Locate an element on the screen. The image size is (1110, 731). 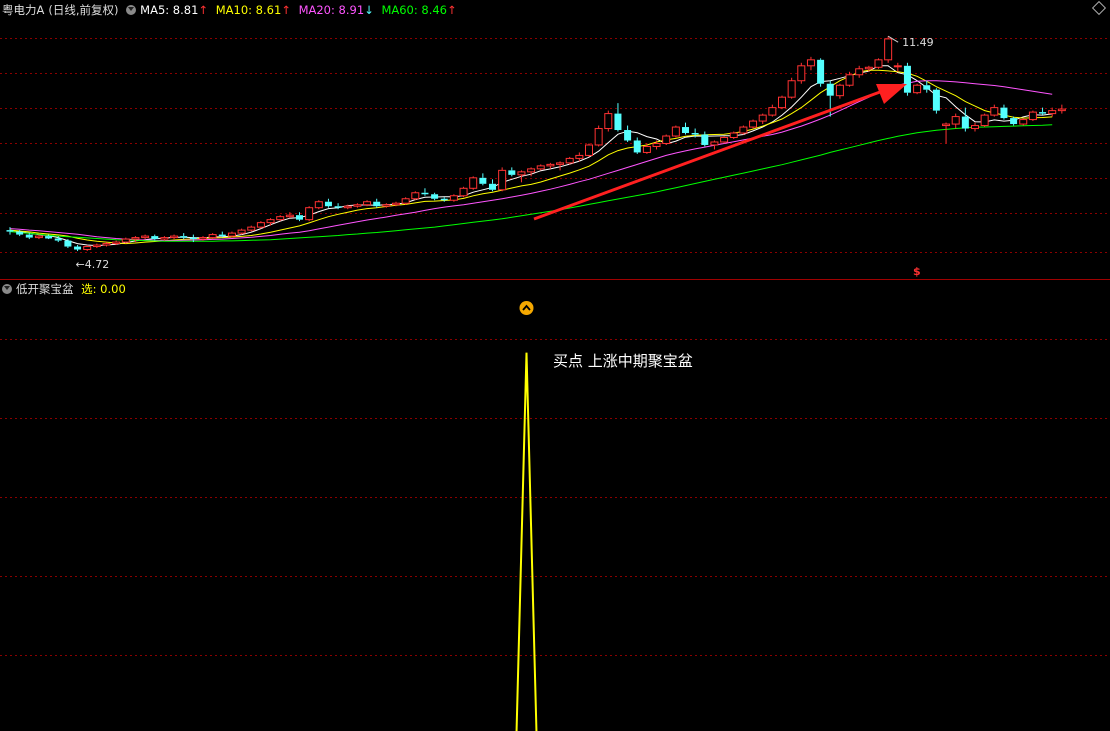
indicator-name: 低开聚宝盆 is located at coordinates (45, 289).